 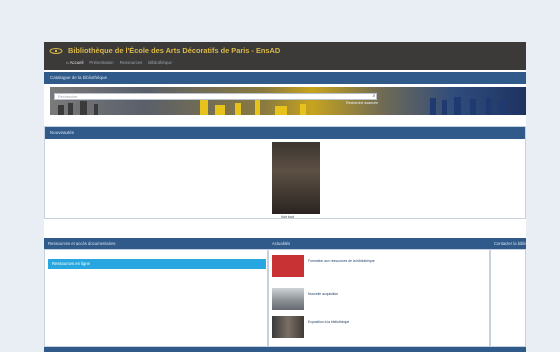 What do you see at coordinates (508, 298) in the screenshot?
I see `contact-panel` at bounding box center [508, 298].